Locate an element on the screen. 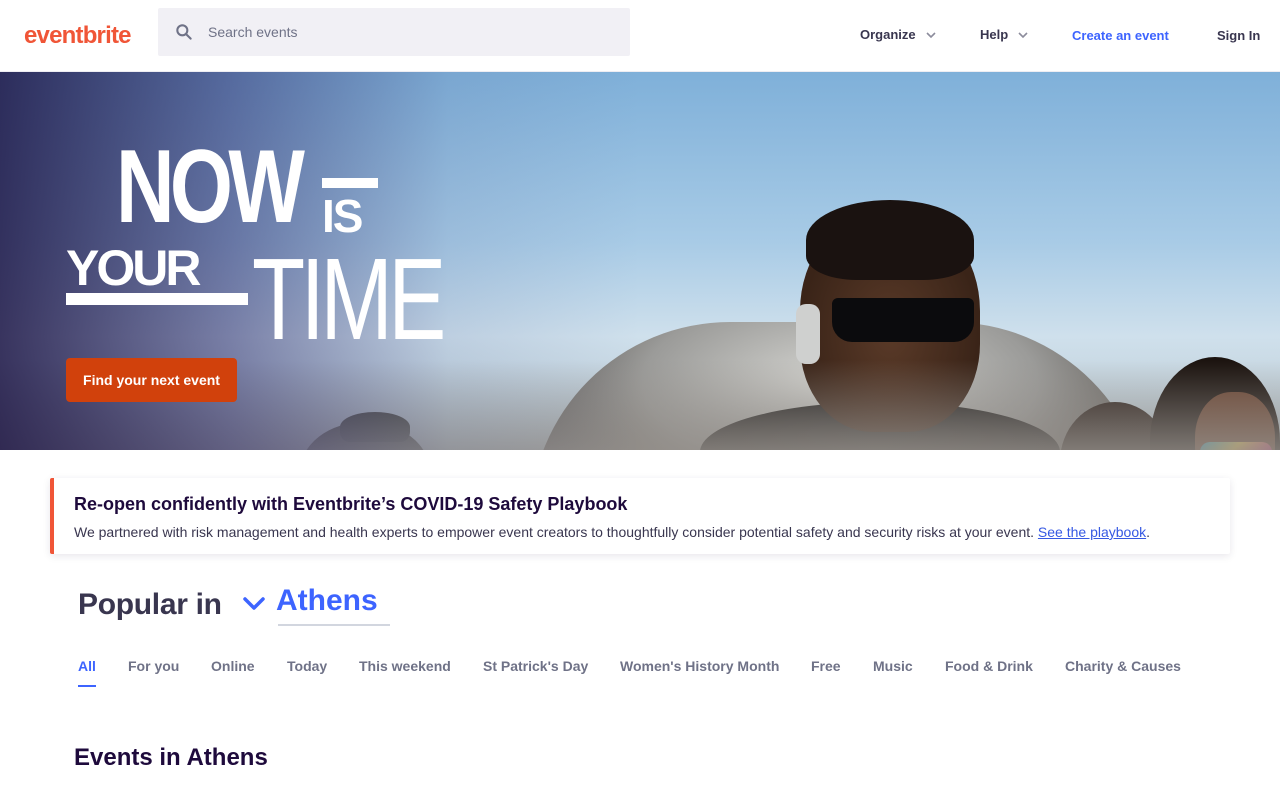  hero-headline-now: NOW is located at coordinates (210, 187).